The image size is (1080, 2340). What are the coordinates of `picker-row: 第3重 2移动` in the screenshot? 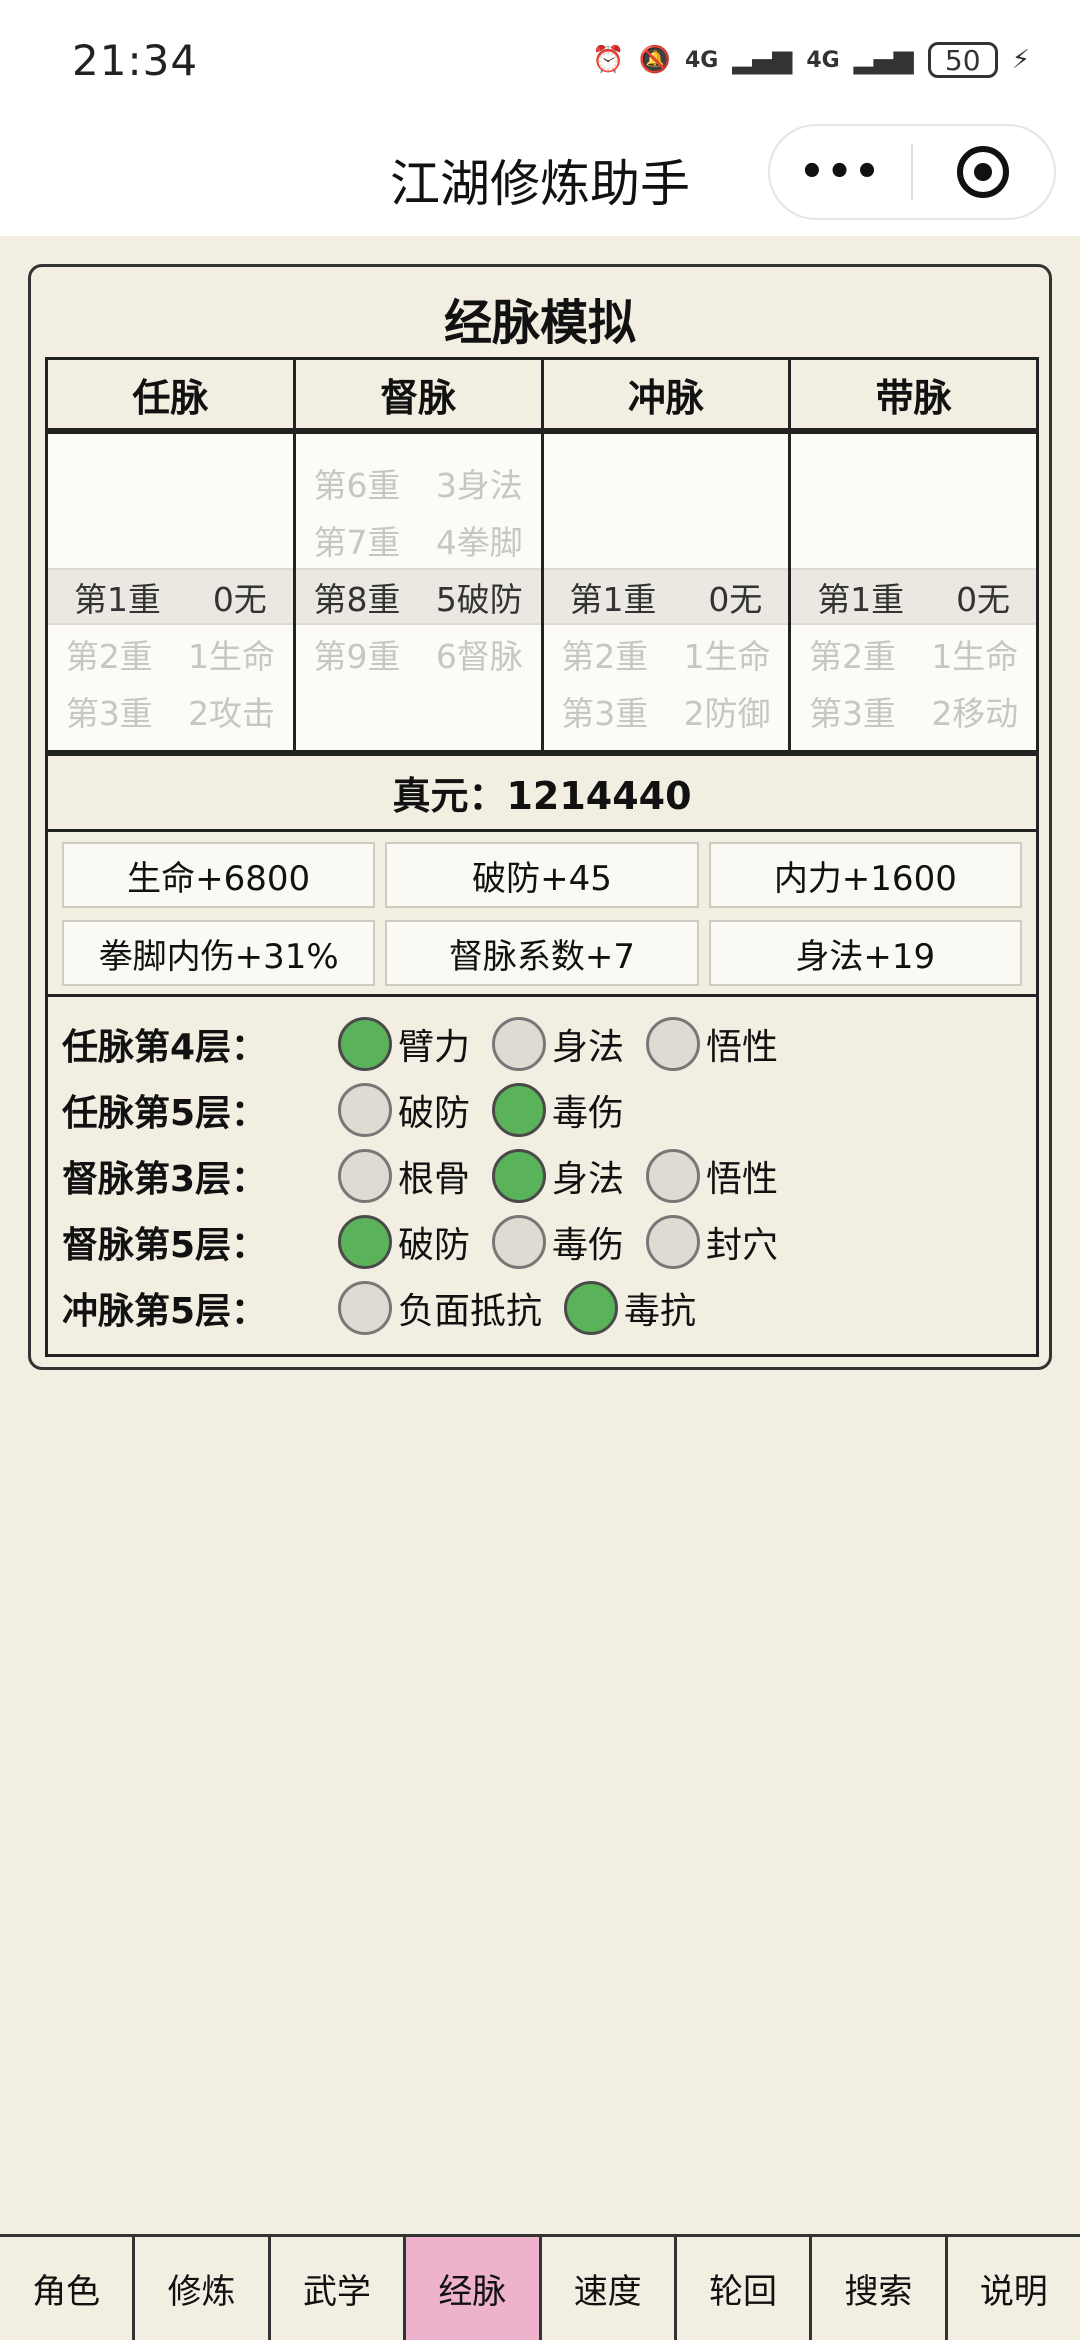 It's located at (913, 710).